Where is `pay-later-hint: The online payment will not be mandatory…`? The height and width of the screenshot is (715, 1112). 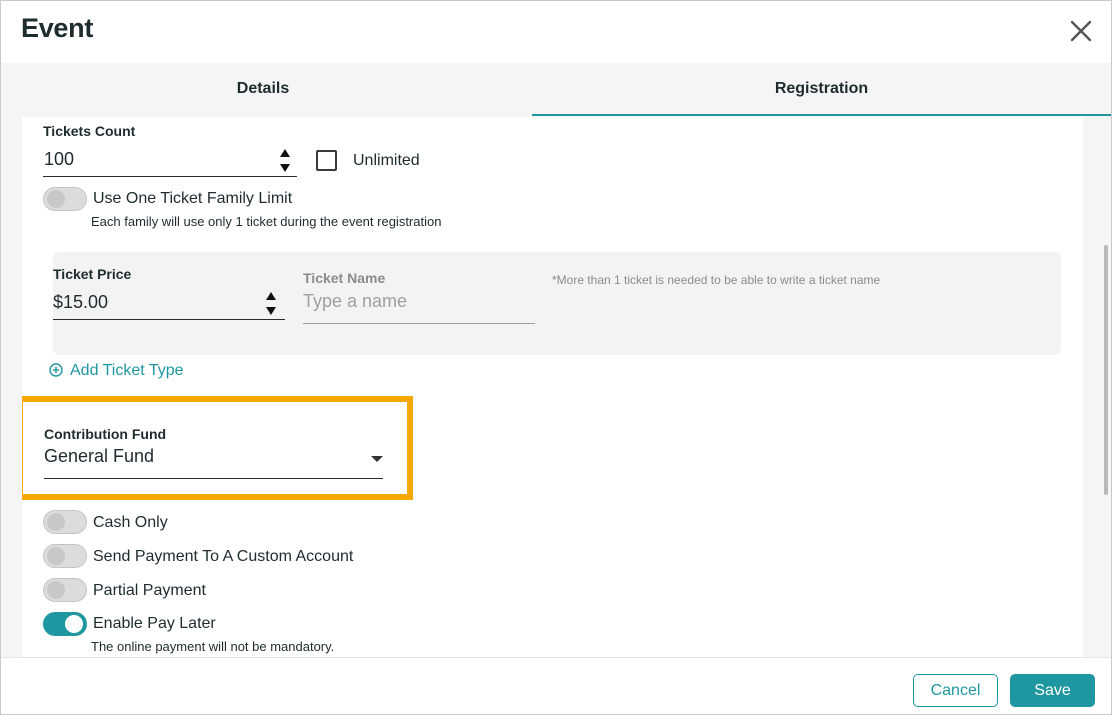 pay-later-hint: The online payment will not be mandatory… is located at coordinates (213, 646).